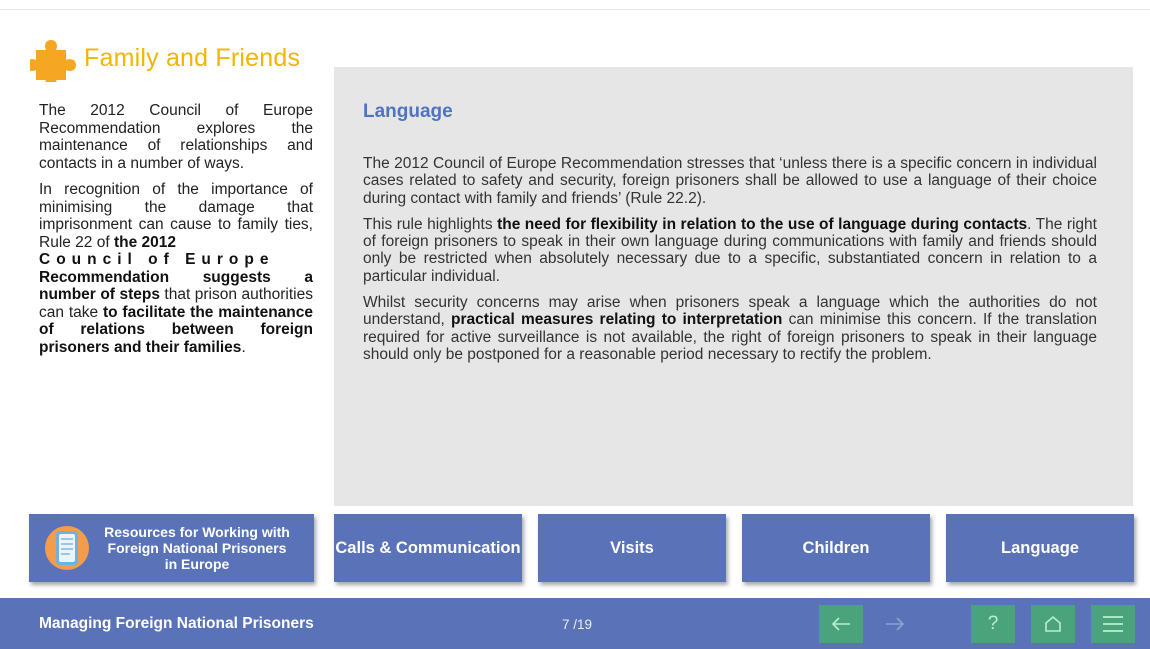 Image resolution: width=1150 pixels, height=649 pixels. Describe the element at coordinates (53, 61) in the screenshot. I see `puzzle-icon` at that location.